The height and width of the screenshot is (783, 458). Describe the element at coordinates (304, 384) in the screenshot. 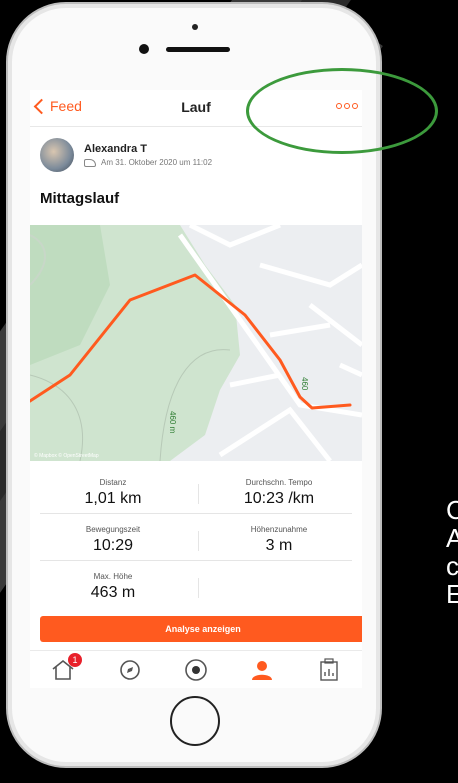

I see `contour-label-1: 460` at that location.